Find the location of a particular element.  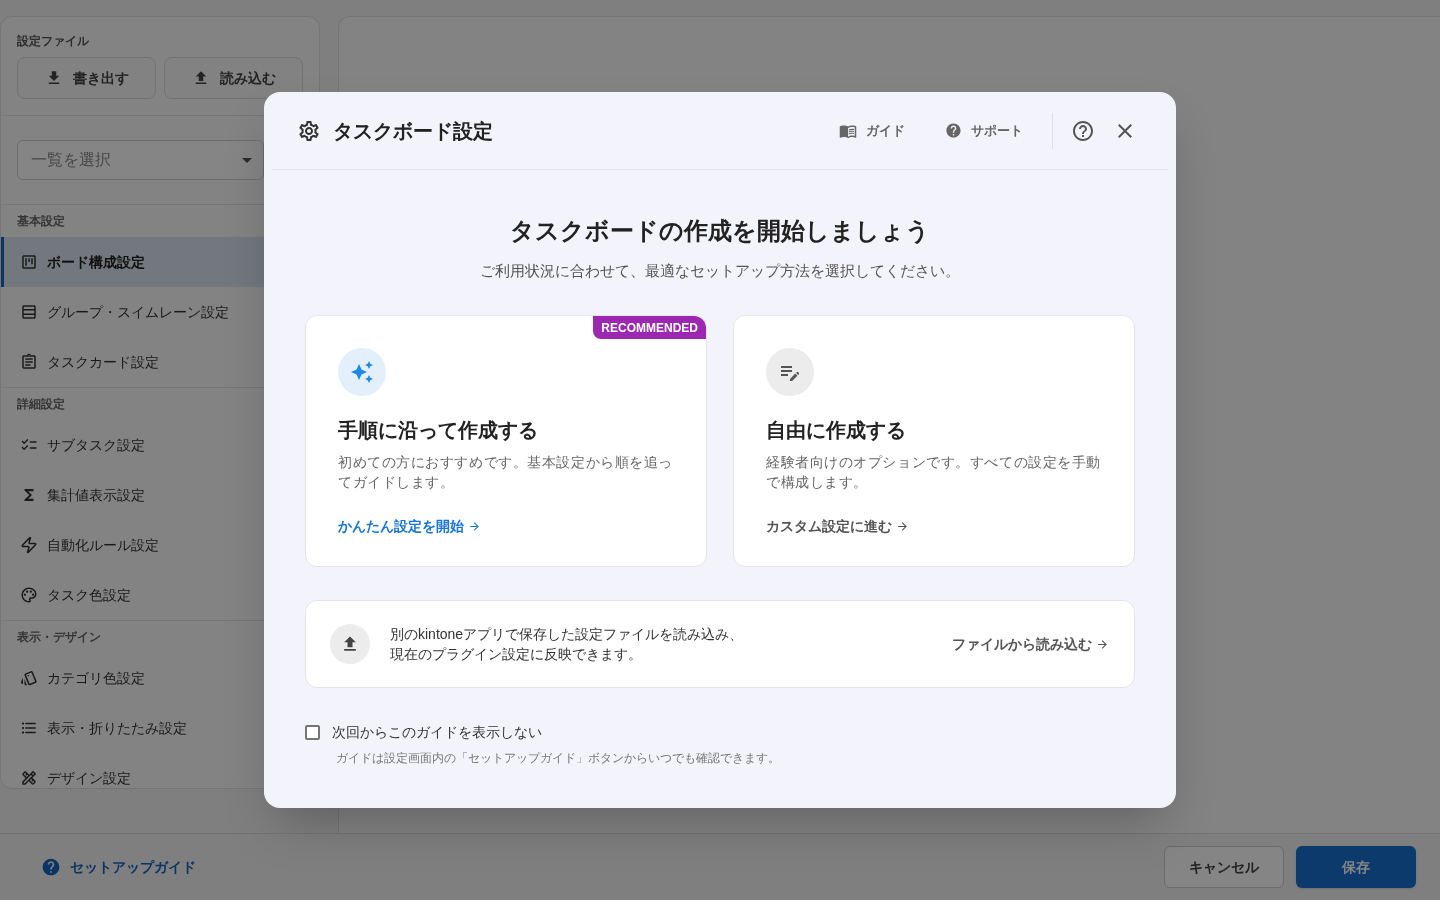

palette-icon is located at coordinates (29, 595).